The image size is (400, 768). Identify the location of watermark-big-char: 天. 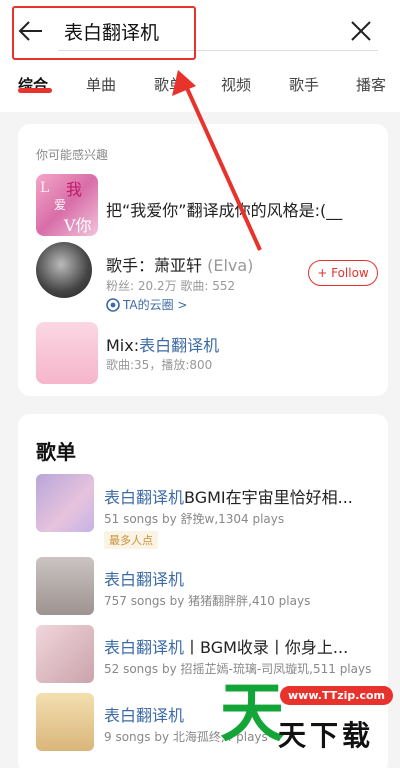
(252, 714).